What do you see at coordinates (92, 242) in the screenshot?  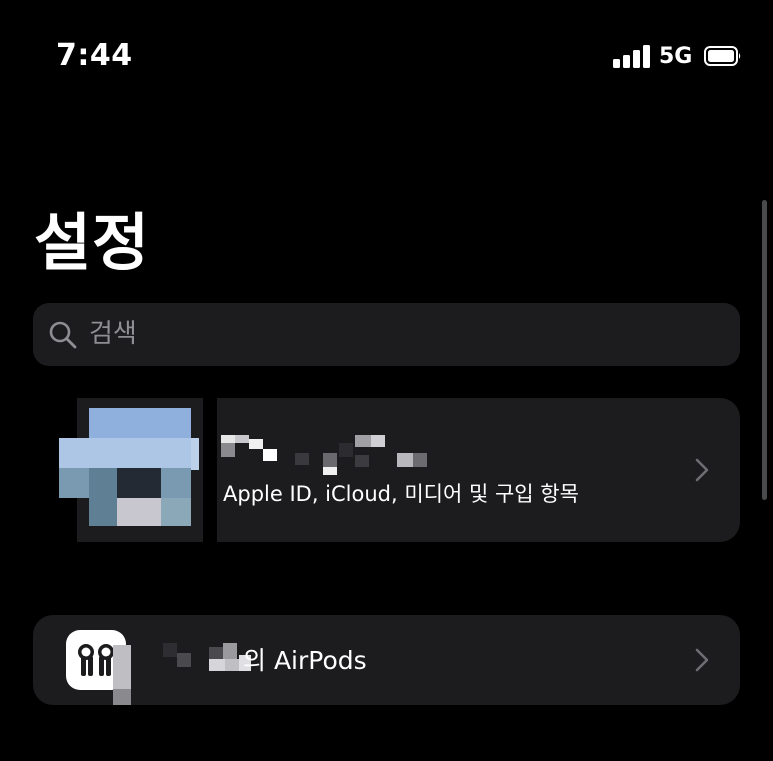 I see `page-title: 설정` at bounding box center [92, 242].